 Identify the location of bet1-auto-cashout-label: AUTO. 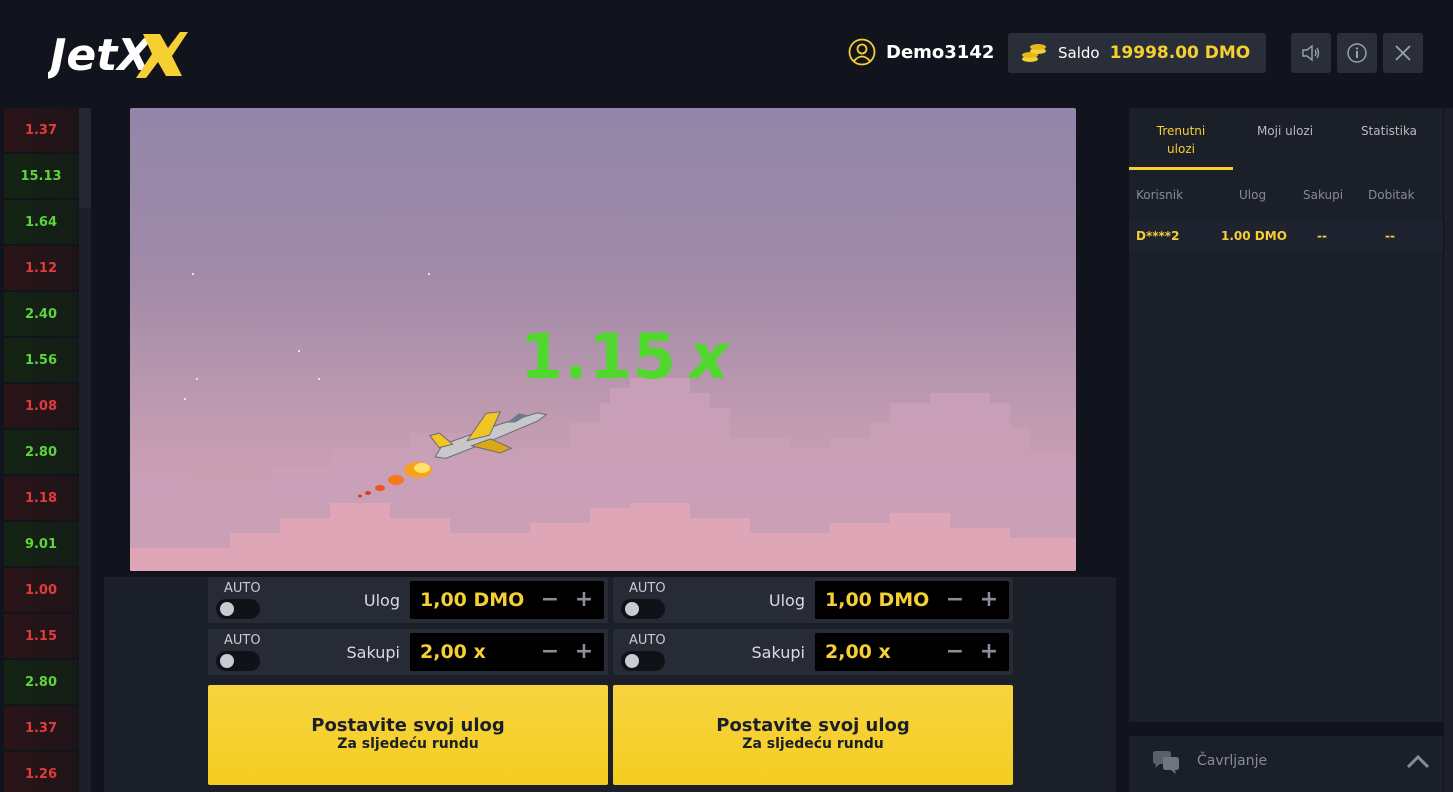
(242, 640).